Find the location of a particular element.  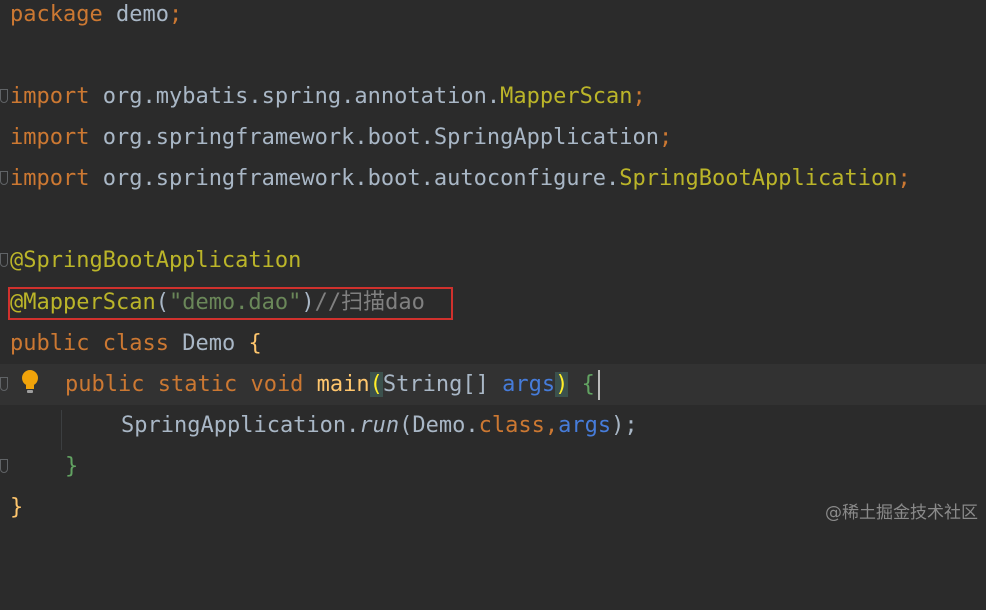

code-line-close-method: } is located at coordinates (493, 466).